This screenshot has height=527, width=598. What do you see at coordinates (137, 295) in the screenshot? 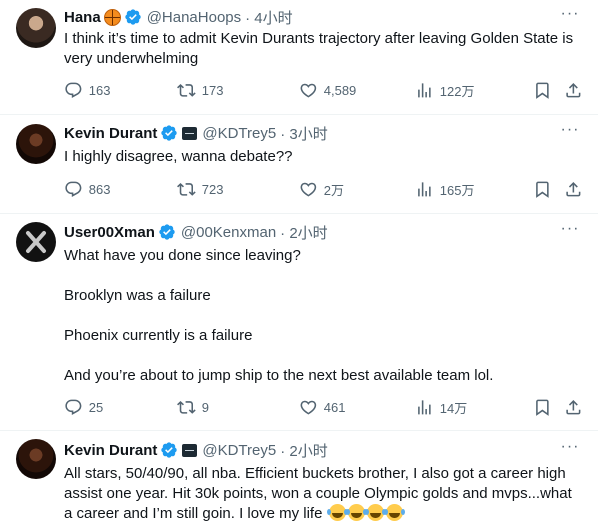
I see `tweet-paragraph: Brooklyn was a failure` at bounding box center [137, 295].